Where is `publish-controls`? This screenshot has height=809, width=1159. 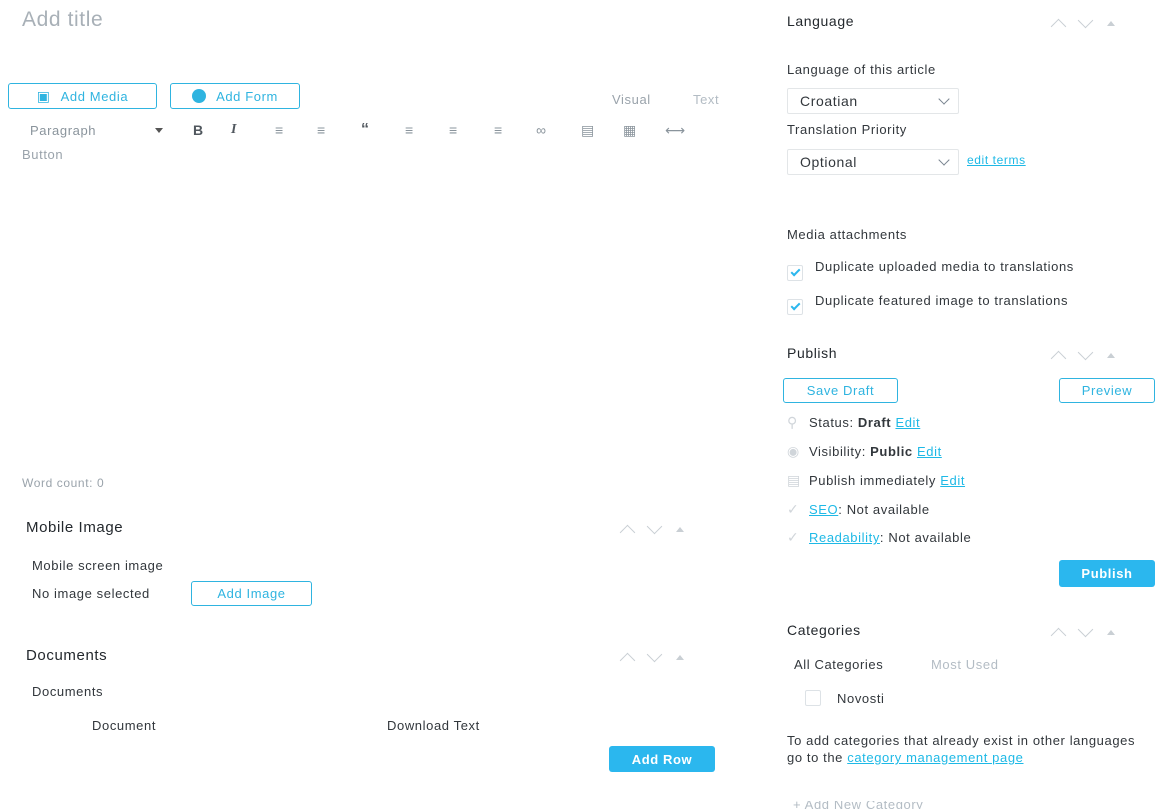
publish-controls is located at coordinates (1082, 355).